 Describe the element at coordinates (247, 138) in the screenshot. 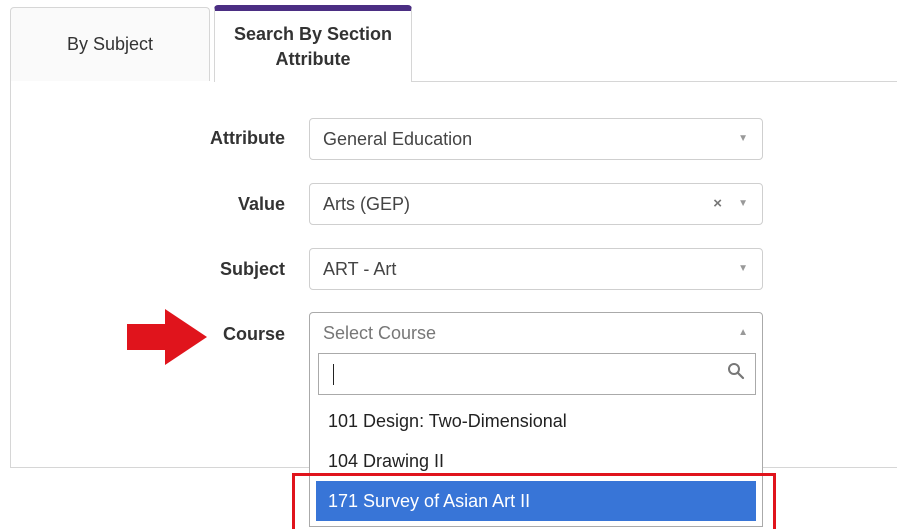

I see `attribute-label: Attribute` at that location.